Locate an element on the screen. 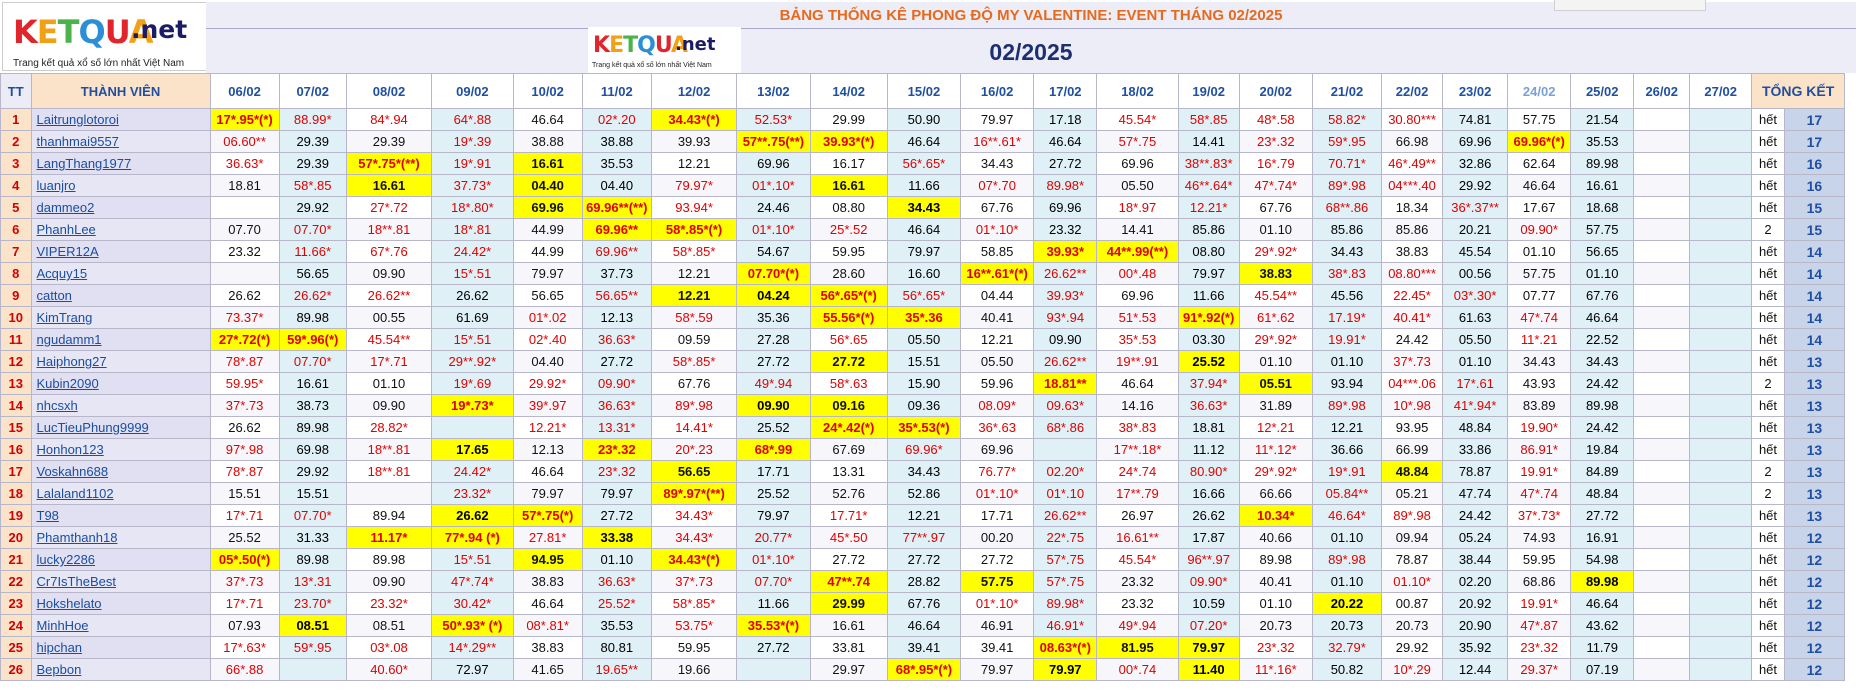 Image resolution: width=1856 pixels, height=697 pixels. row-number: 16 is located at coordinates (16, 449).